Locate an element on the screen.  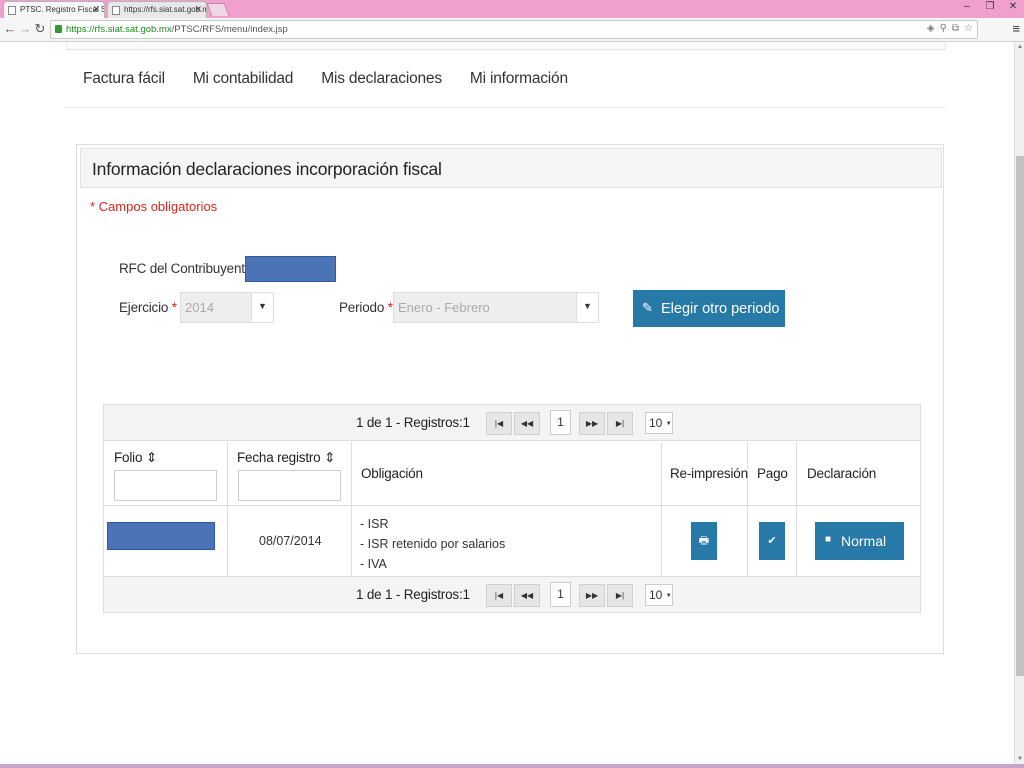
pago-header: Pago is located at coordinates (772, 473).